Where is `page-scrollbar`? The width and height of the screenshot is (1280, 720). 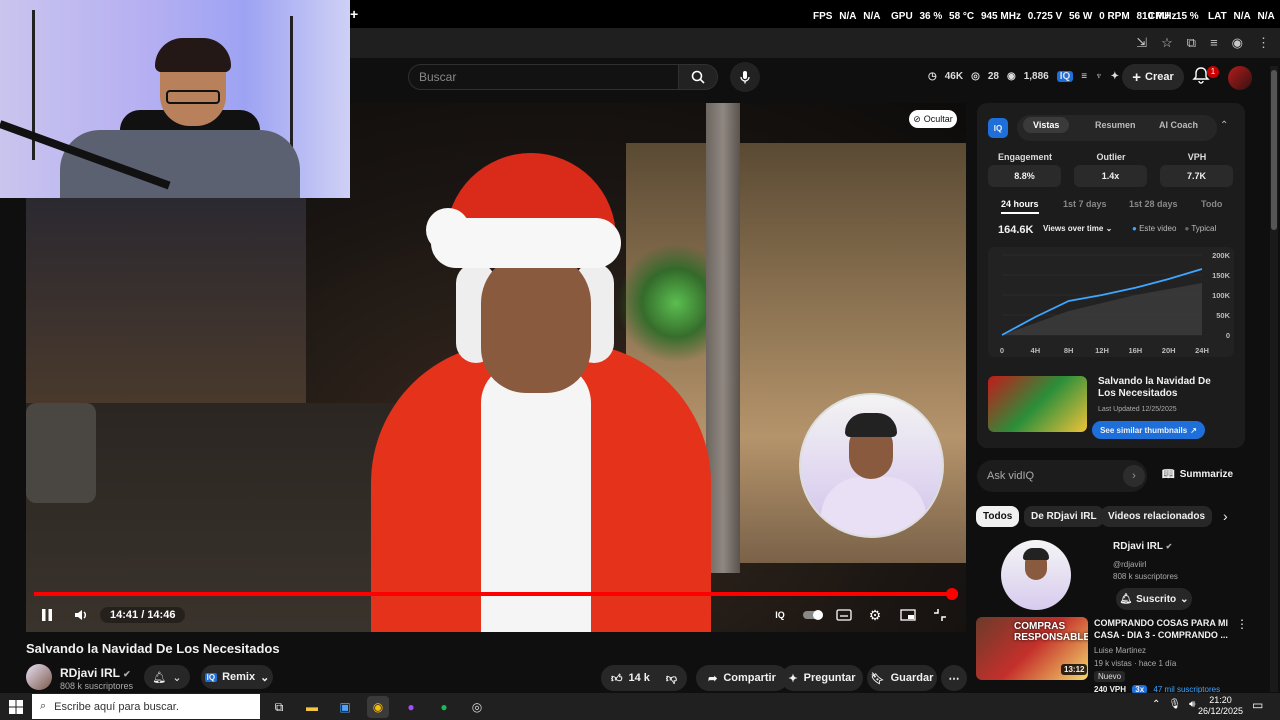 page-scrollbar is located at coordinates (1274, 379).